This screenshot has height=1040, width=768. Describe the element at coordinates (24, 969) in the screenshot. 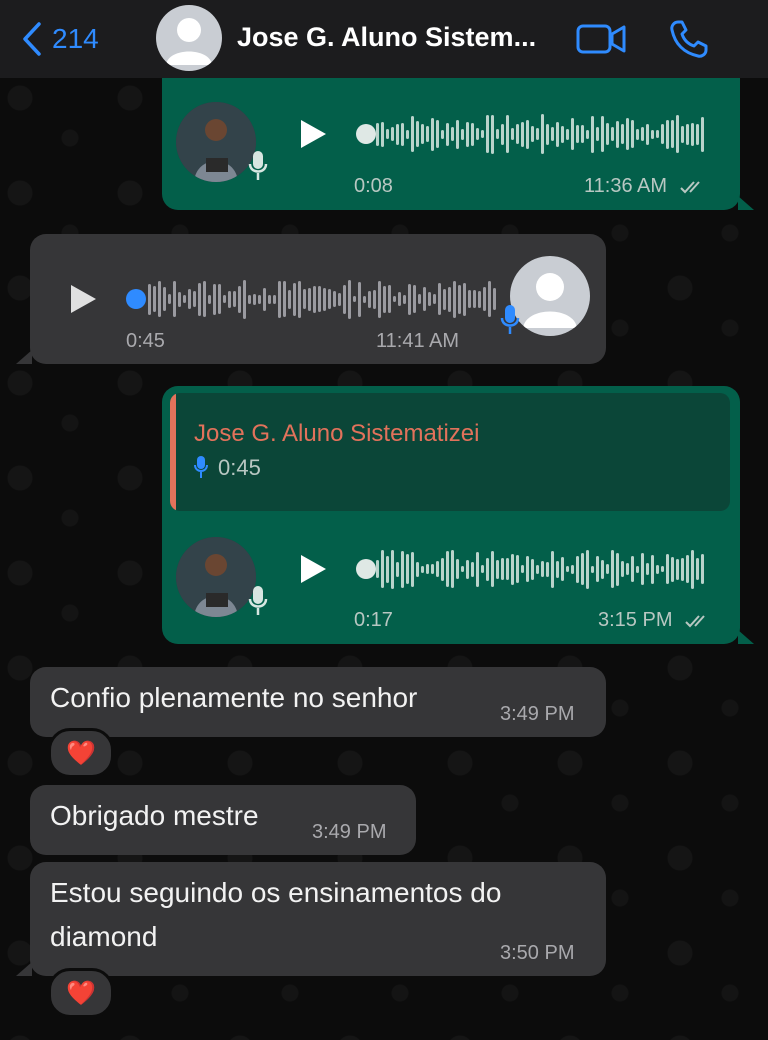

I see `bubble-tail` at that location.